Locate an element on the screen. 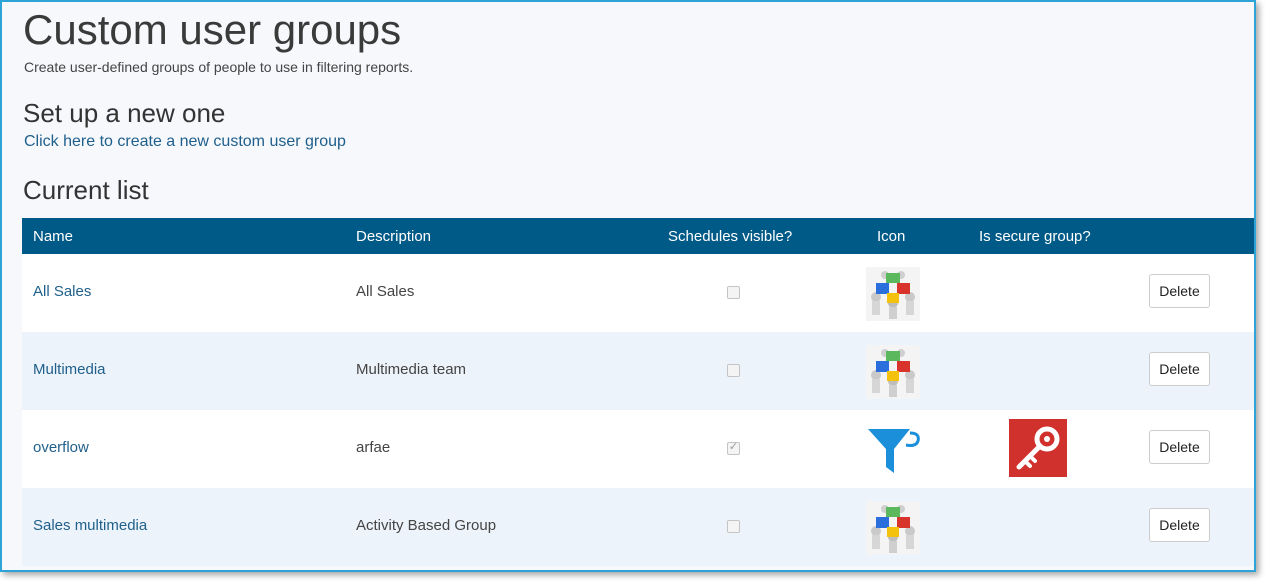 The height and width of the screenshot is (581, 1265). group-description: All Sales is located at coordinates (385, 291).